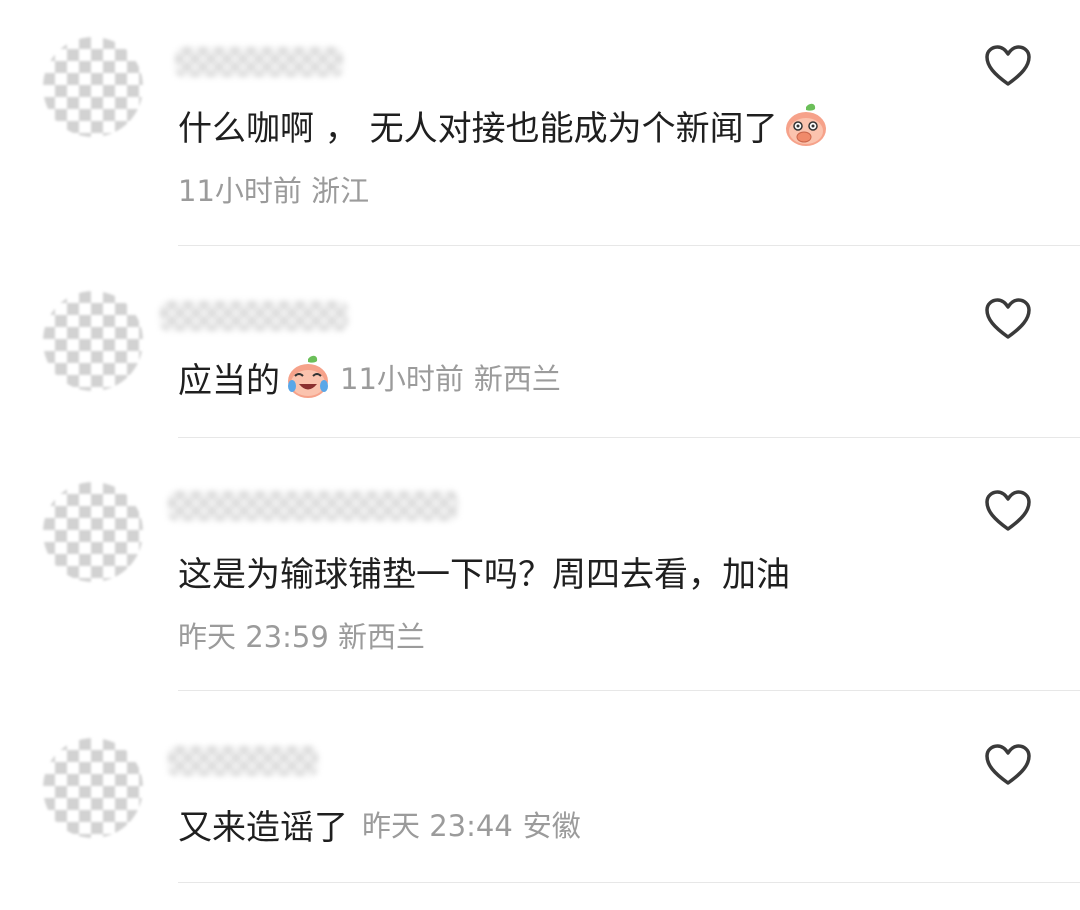 The width and height of the screenshot is (1080, 910). What do you see at coordinates (308, 376) in the screenshot?
I see `crying-laughing-peach-emoji` at bounding box center [308, 376].